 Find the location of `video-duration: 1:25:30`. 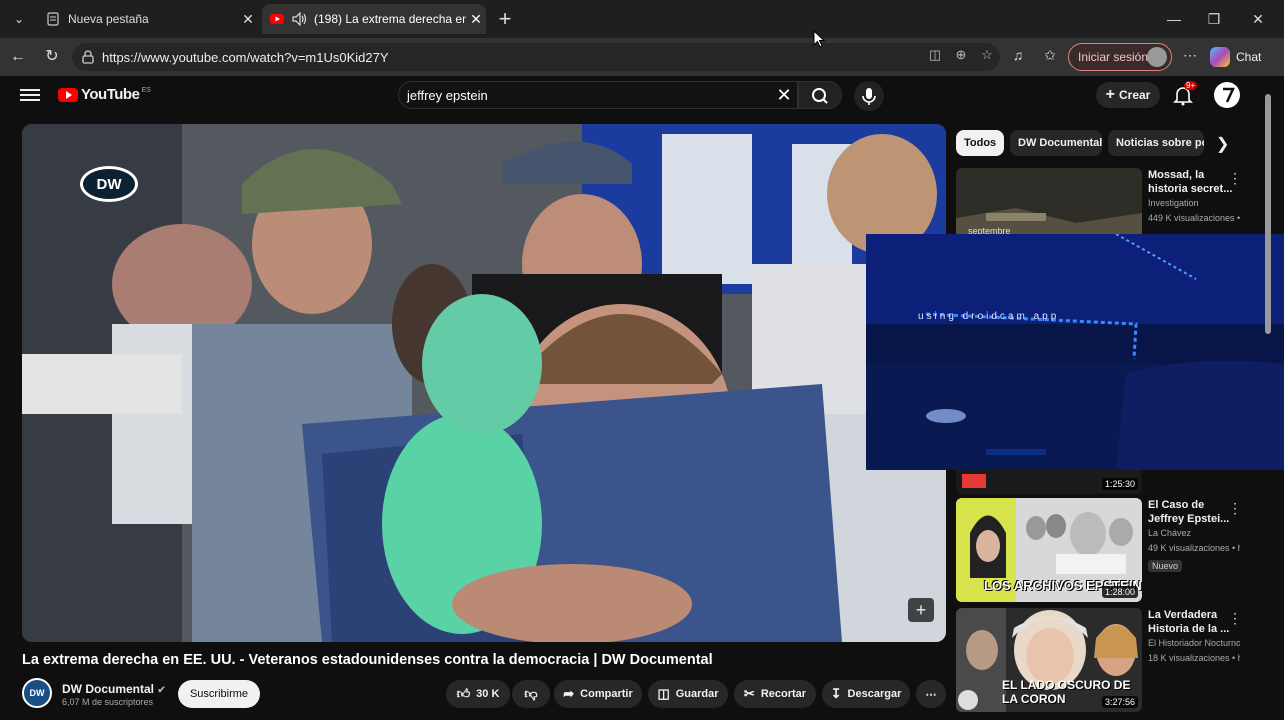

video-duration: 1:25:30 is located at coordinates (1119, 484).